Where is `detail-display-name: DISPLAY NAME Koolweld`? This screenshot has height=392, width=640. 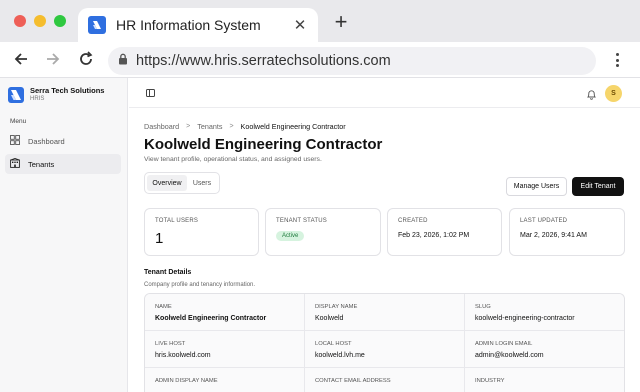 detail-display-name: DISPLAY NAME Koolweld is located at coordinates (385, 312).